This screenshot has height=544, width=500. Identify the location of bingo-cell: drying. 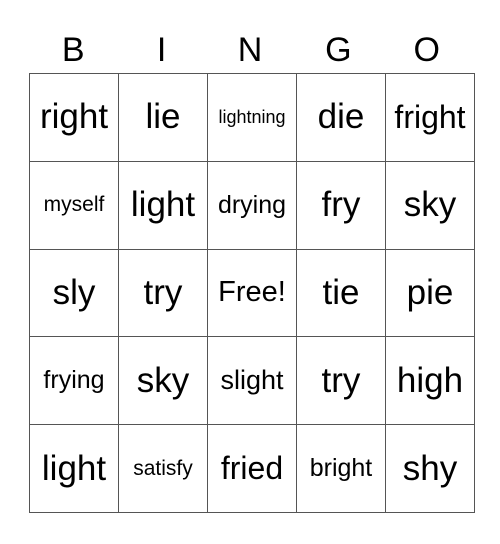
(252, 205).